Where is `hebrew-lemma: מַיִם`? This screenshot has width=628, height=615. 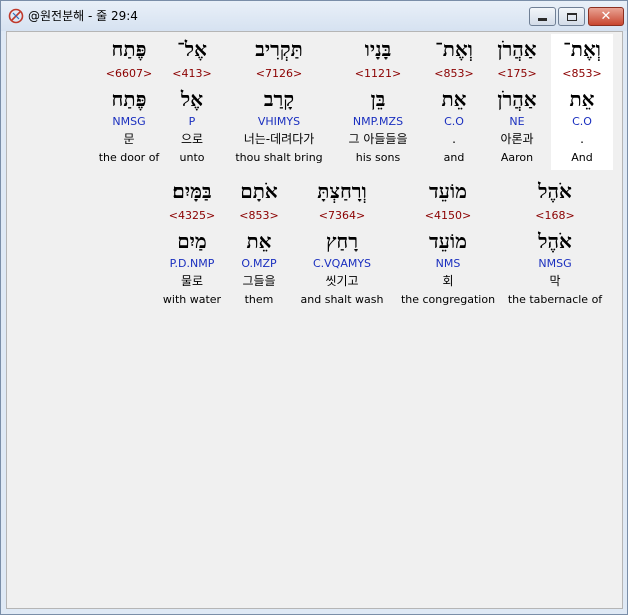 hebrew-lemma: מַיִם is located at coordinates (192, 241).